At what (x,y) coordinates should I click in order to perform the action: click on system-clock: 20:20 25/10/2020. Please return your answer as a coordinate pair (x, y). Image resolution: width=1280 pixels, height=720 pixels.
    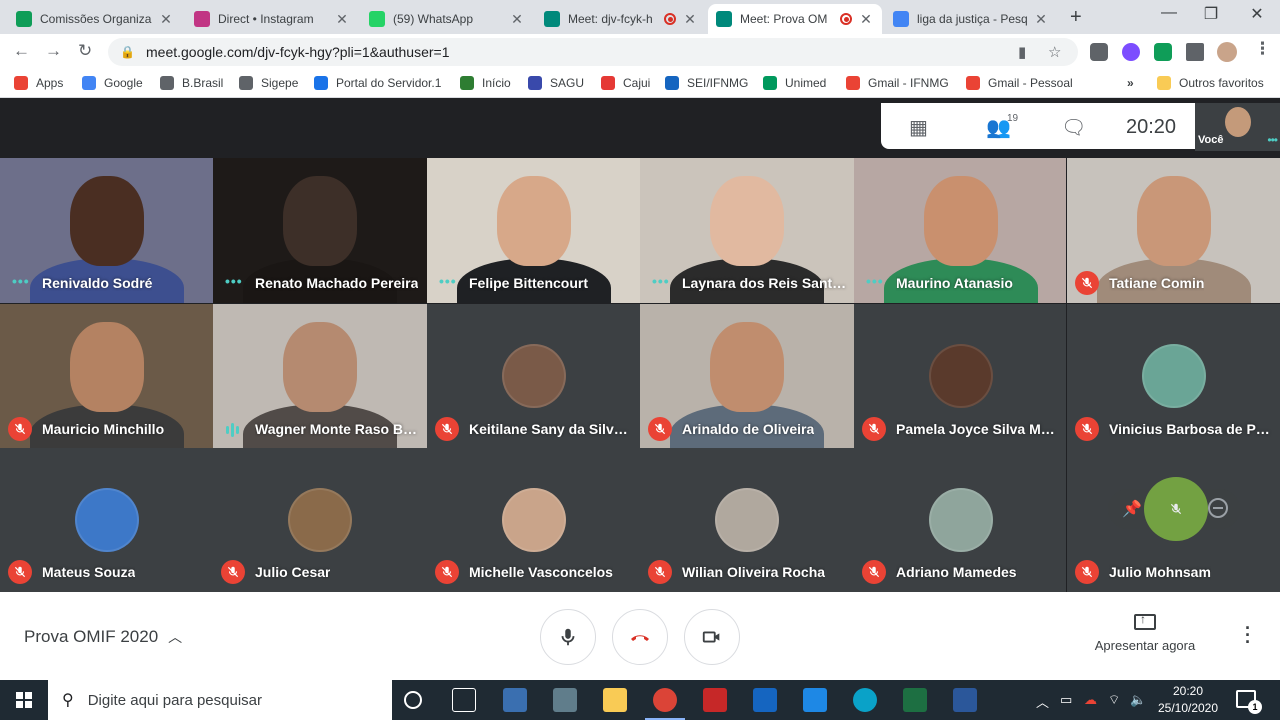
    Looking at the image, I should click on (1188, 700).